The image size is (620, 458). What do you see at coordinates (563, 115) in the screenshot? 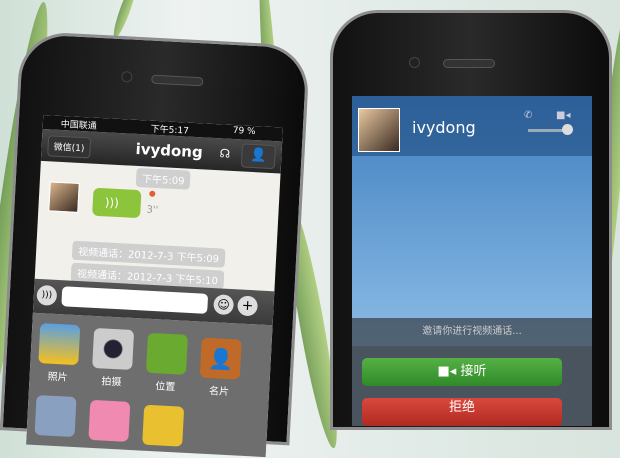
I see `video-icon: ■◂` at bounding box center [563, 115].